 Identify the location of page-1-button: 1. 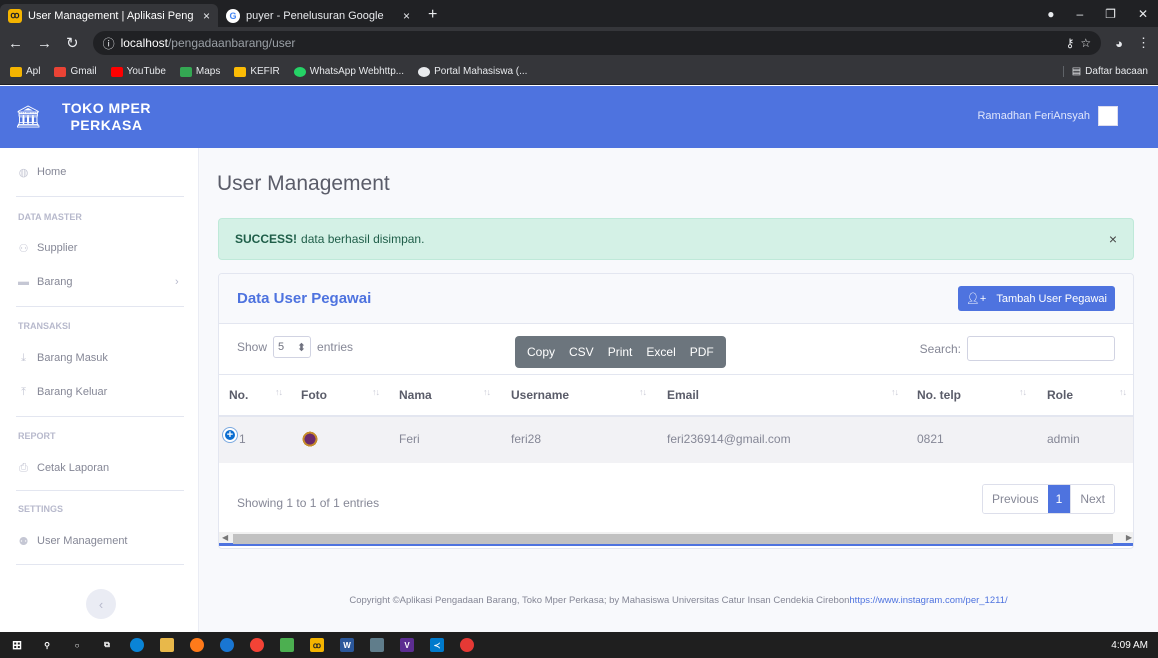
(1059, 499).